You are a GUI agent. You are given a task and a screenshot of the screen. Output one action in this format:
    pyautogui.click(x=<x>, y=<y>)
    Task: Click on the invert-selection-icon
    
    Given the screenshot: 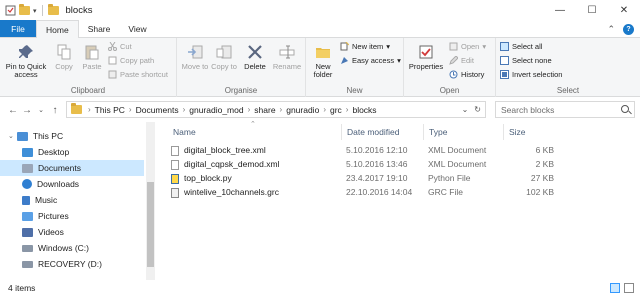 What is the action you would take?
    pyautogui.click(x=504, y=74)
    